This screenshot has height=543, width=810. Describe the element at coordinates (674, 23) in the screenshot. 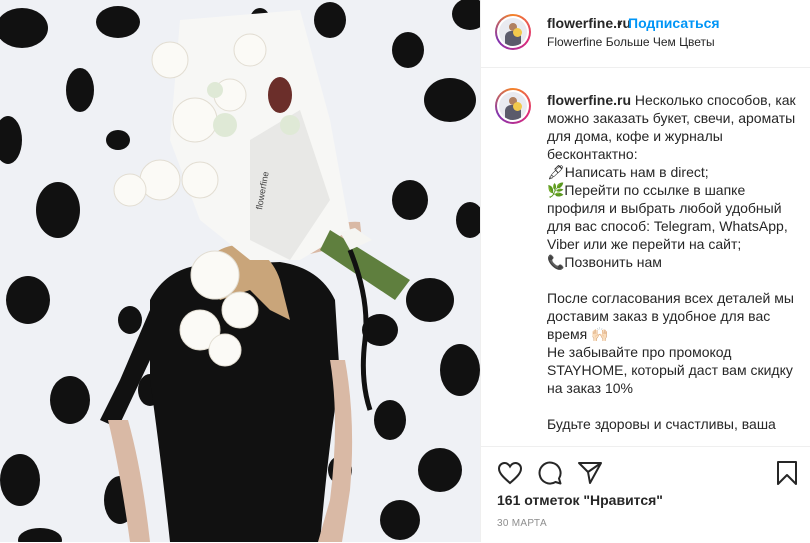

I see `follow-button: Подписаться` at that location.